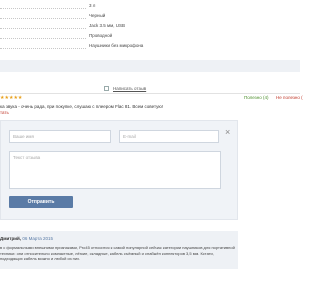 This screenshot has height=300, width=320. Describe the element at coordinates (4, 113) in the screenshot. I see `read-more-link: тать` at that location.